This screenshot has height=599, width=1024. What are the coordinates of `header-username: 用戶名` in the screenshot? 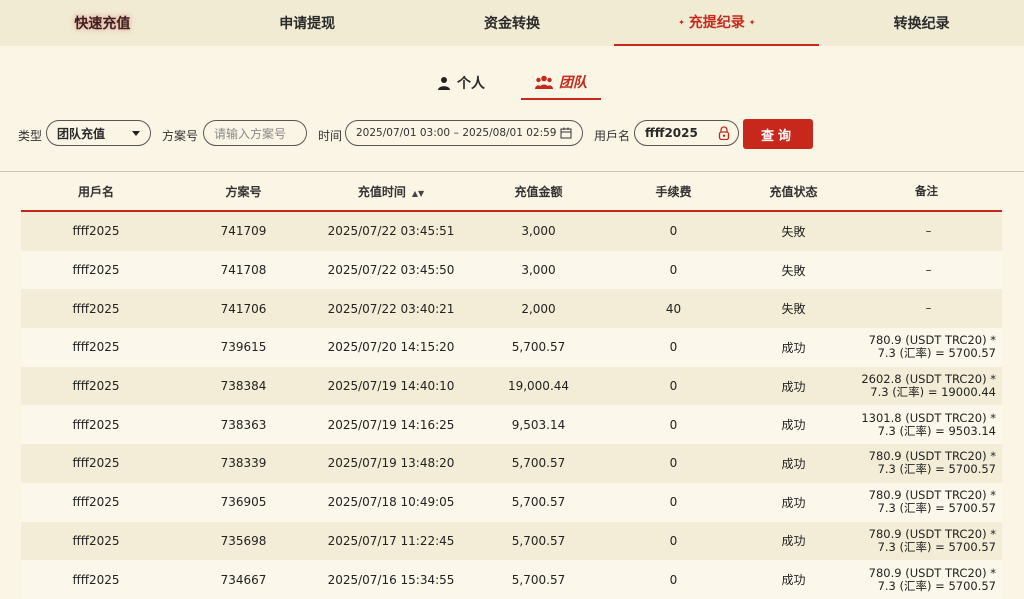 It's located at (95, 191).